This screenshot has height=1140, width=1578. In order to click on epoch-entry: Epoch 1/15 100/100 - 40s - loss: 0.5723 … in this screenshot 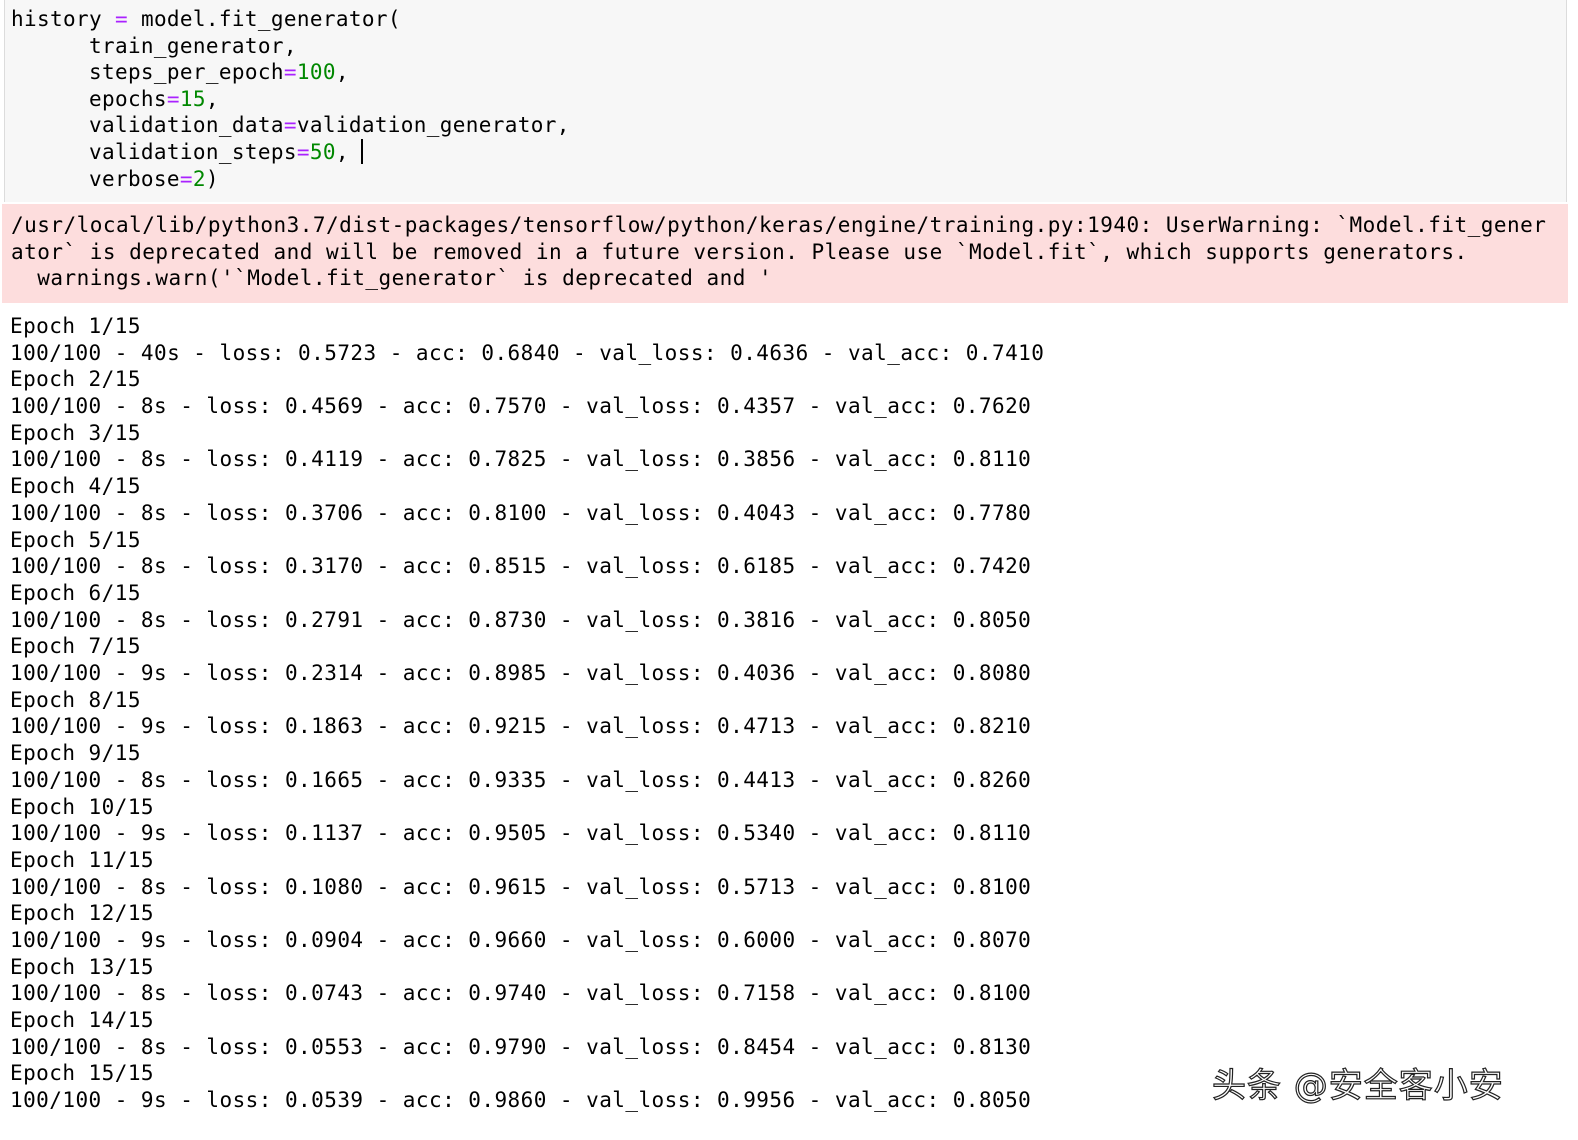, I will do `click(527, 339)`.